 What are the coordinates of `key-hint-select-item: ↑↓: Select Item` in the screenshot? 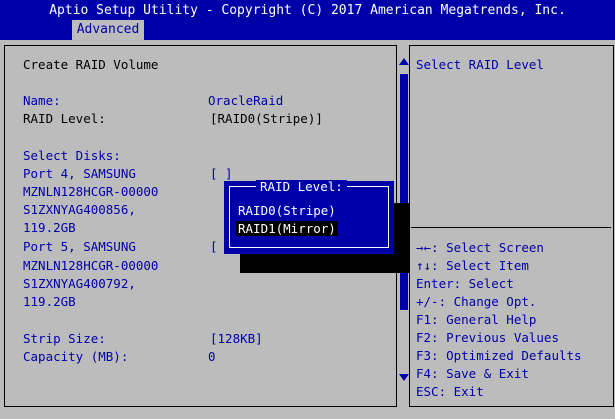 It's located at (472, 265).